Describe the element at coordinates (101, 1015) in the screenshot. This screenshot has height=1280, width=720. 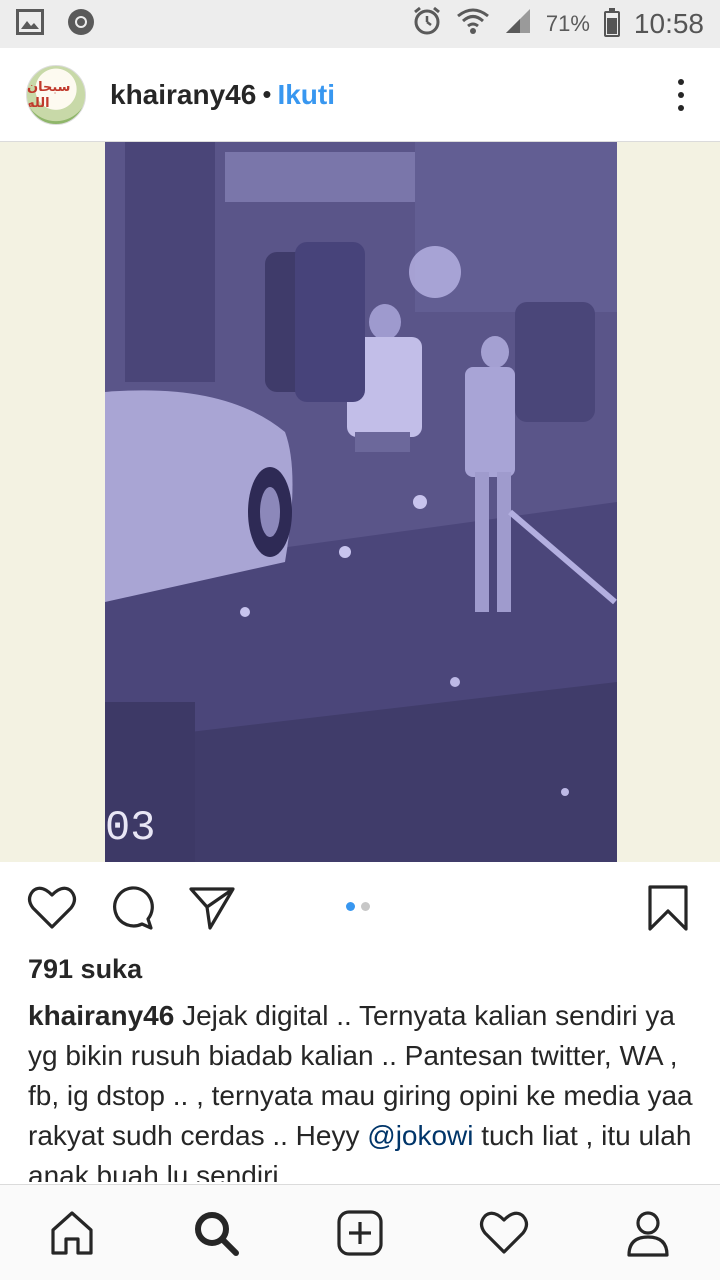
I see `caption-username: khairany46` at that location.